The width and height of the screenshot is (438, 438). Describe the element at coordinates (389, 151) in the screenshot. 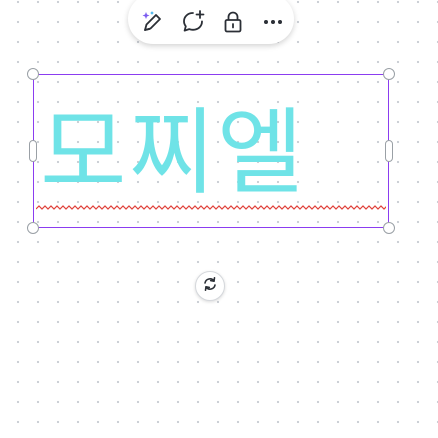

I see `resize-handle-right` at that location.